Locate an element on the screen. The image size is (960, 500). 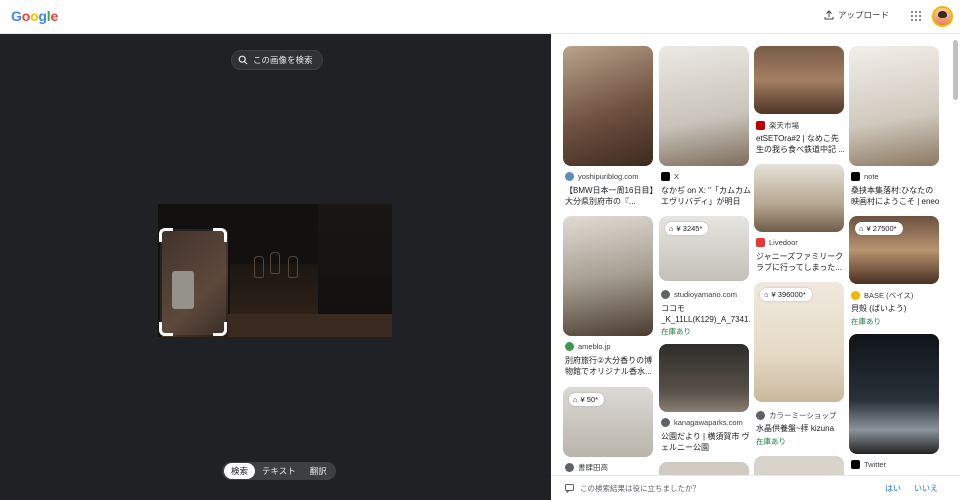
price-value: ¥ 50* is located at coordinates (589, 399).